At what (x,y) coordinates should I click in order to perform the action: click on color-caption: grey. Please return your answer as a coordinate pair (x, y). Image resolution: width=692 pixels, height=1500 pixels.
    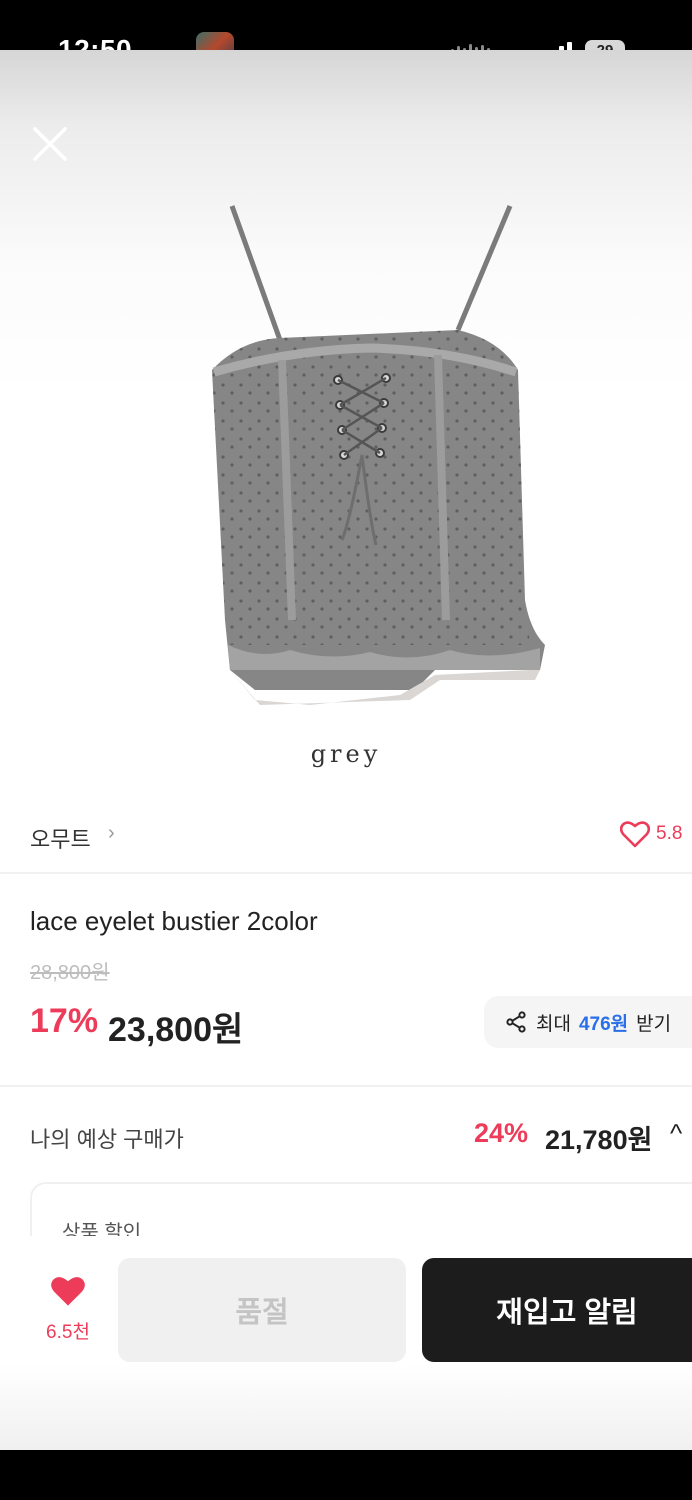
    Looking at the image, I should click on (346, 754).